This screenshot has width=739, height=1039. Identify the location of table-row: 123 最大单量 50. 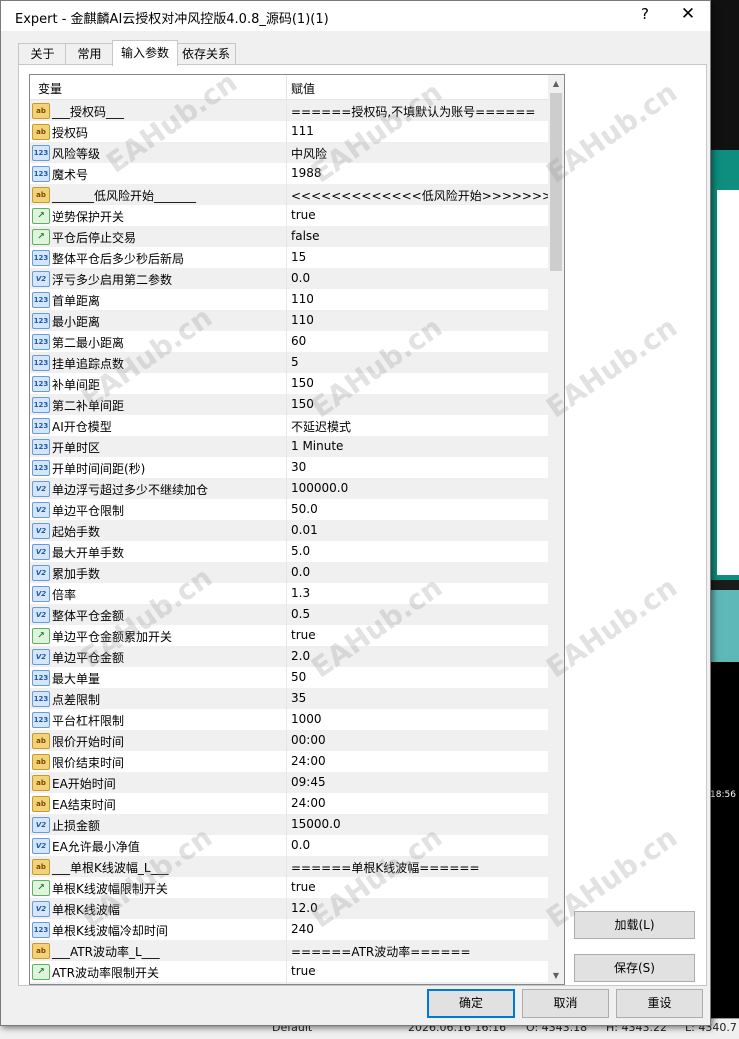
(289, 677).